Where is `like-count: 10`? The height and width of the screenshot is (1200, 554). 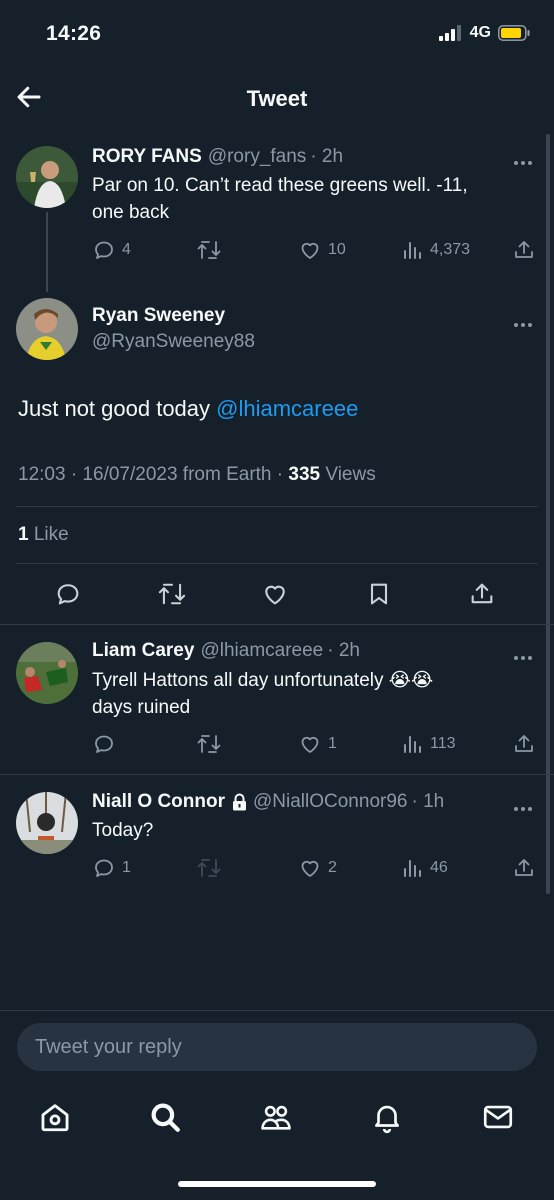
like-count: 10 is located at coordinates (337, 249).